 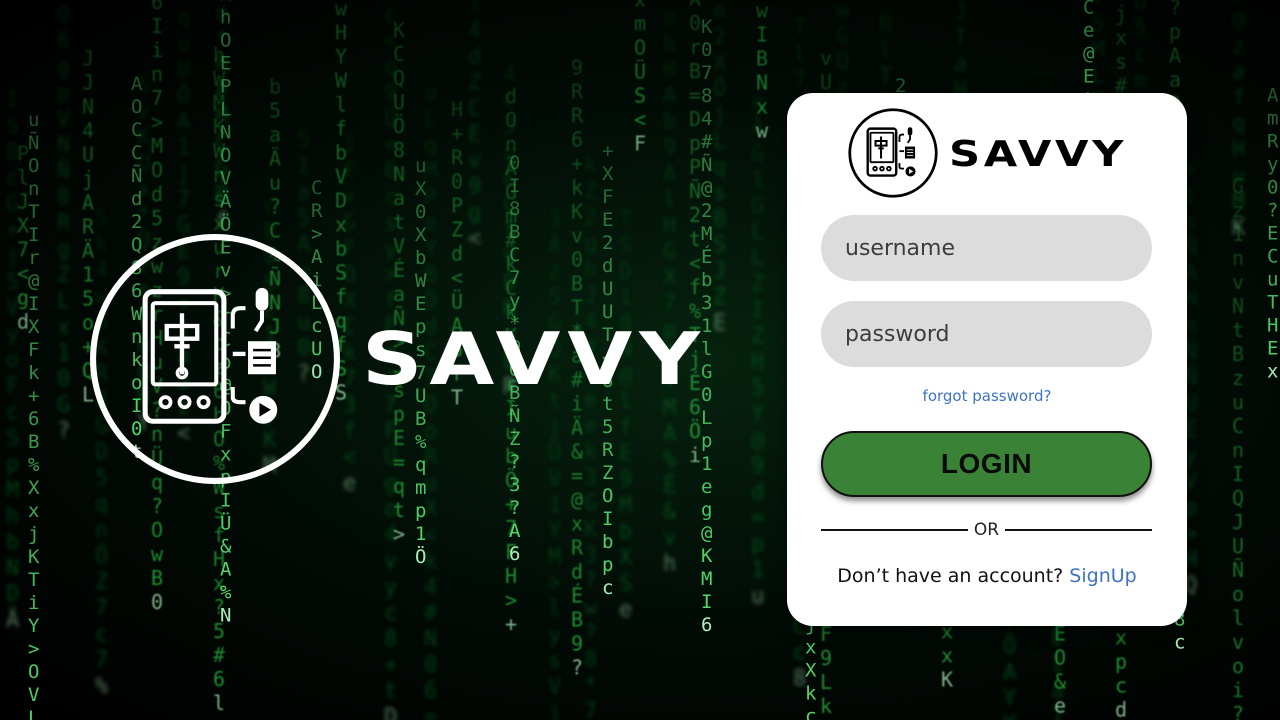 What do you see at coordinates (1238, 546) in the screenshot?
I see `svg-text: U` at bounding box center [1238, 546].